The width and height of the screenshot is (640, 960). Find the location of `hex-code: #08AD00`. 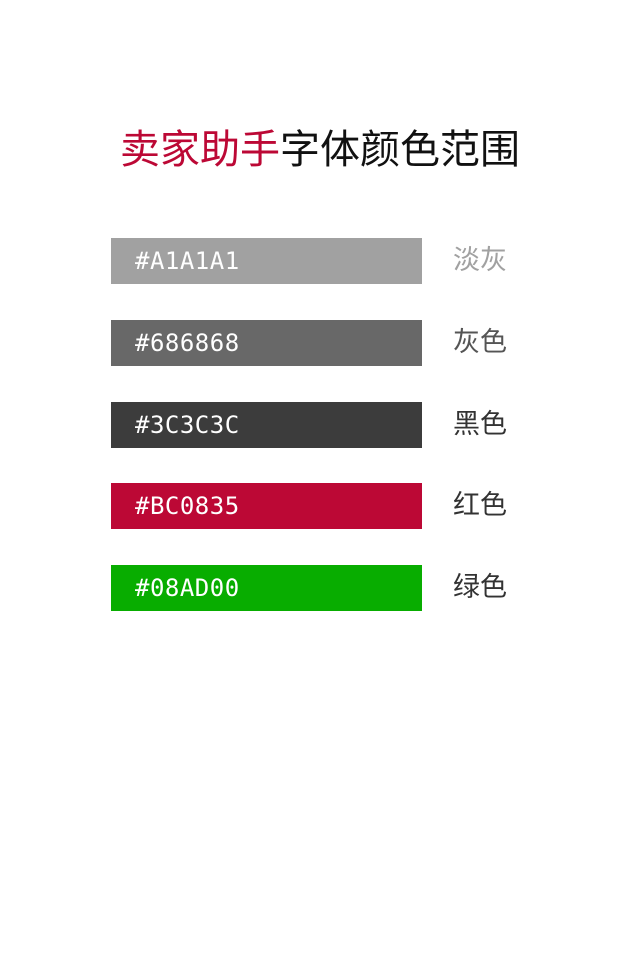

hex-code: #08AD00 is located at coordinates (187, 588).